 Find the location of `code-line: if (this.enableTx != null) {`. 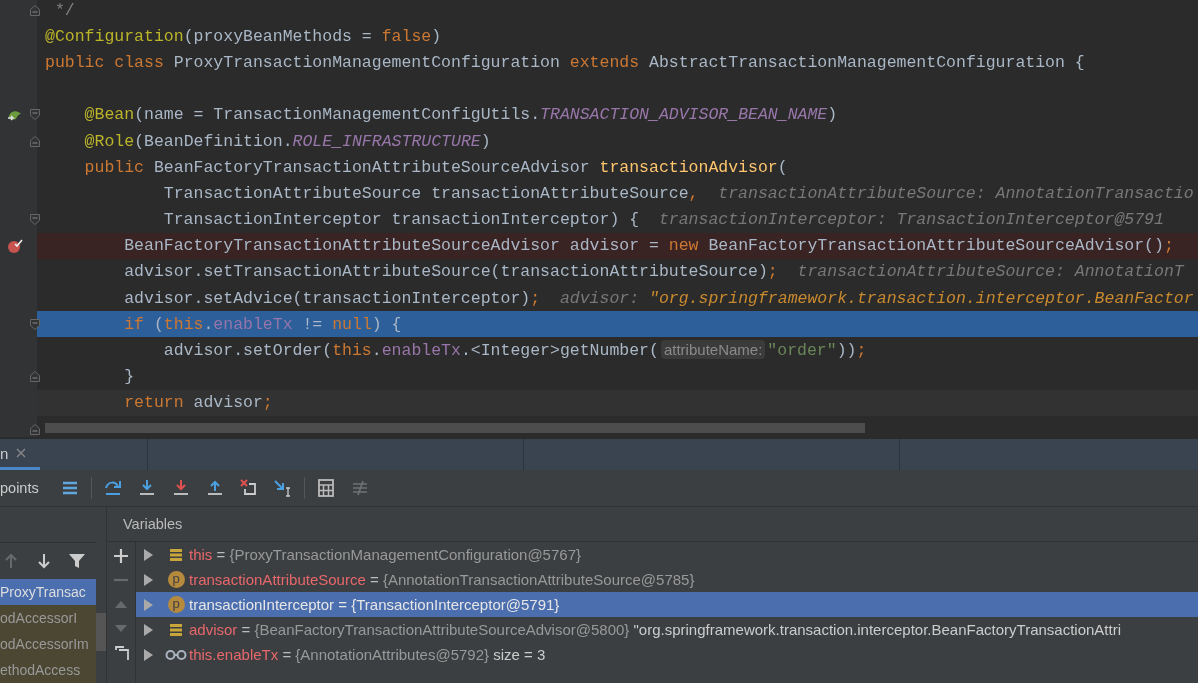

code-line: if (this.enableTx != null) { is located at coordinates (262, 324).